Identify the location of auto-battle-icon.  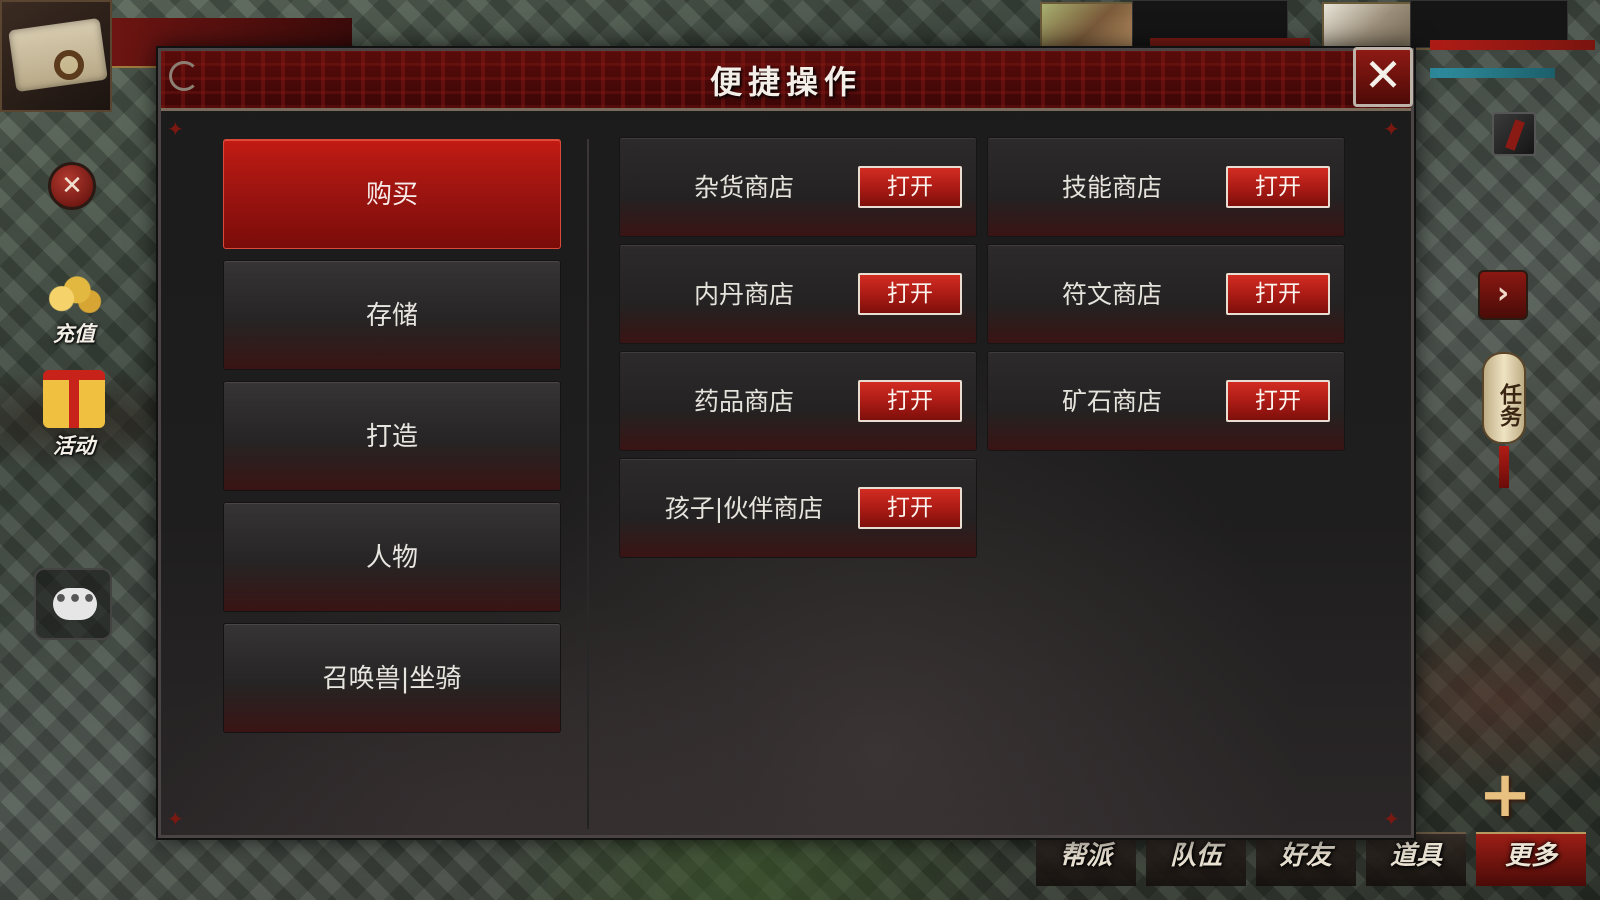
(1514, 134).